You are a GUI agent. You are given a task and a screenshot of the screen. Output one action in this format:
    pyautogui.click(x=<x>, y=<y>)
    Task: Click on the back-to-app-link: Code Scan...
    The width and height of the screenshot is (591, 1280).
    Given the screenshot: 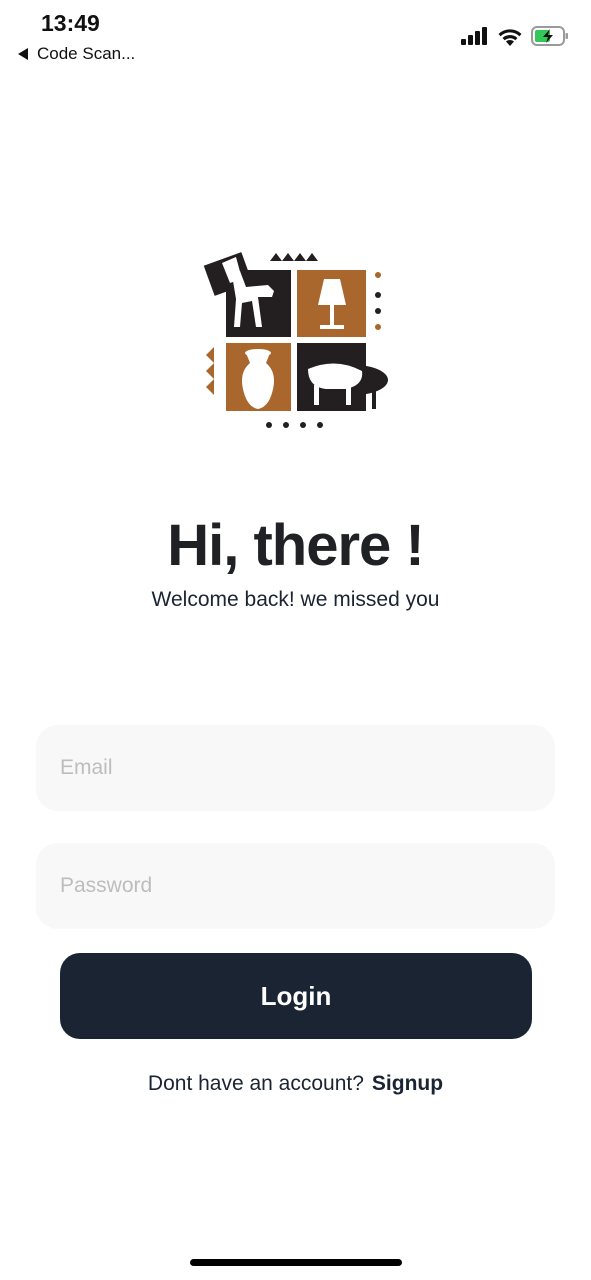 What is the action you would take?
    pyautogui.click(x=76, y=54)
    